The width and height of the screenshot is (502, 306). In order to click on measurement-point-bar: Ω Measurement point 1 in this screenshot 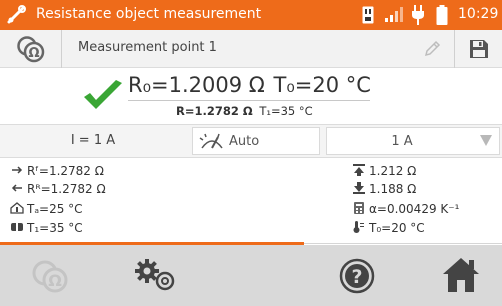, I will do `click(251, 49)`.